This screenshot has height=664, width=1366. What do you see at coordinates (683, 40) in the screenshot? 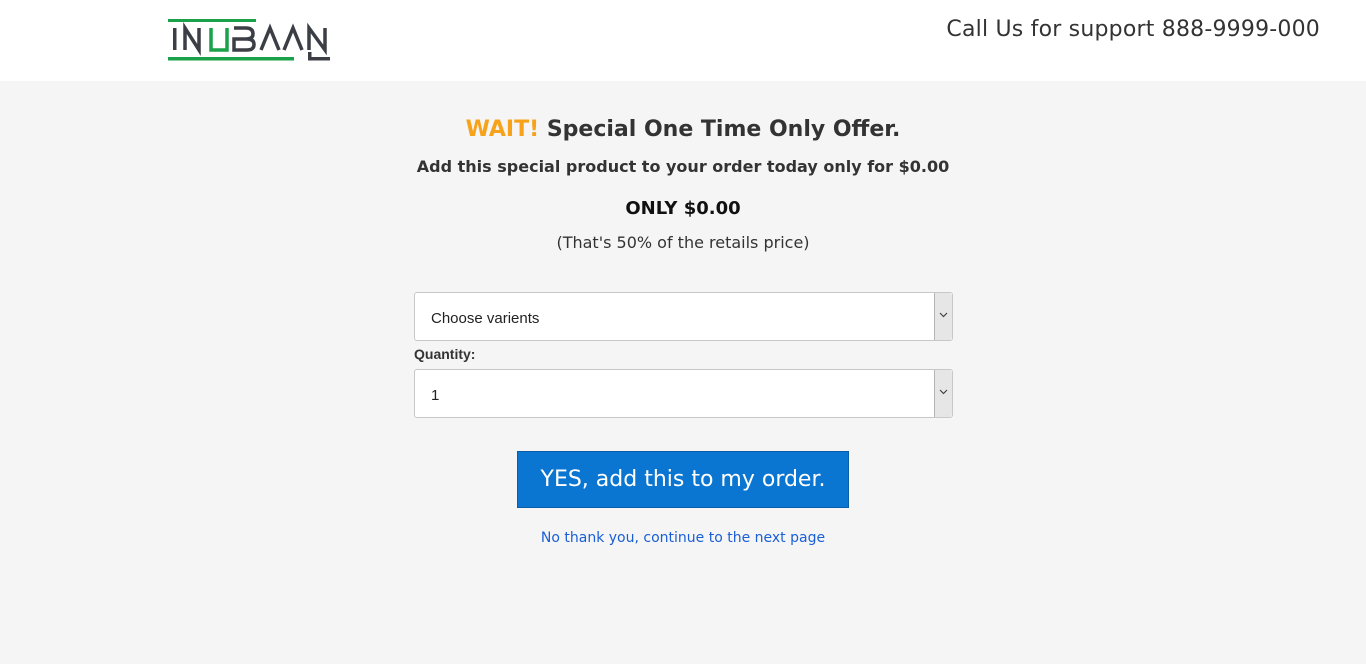
I see `page-header: Call Us for support 888-9999-000` at bounding box center [683, 40].